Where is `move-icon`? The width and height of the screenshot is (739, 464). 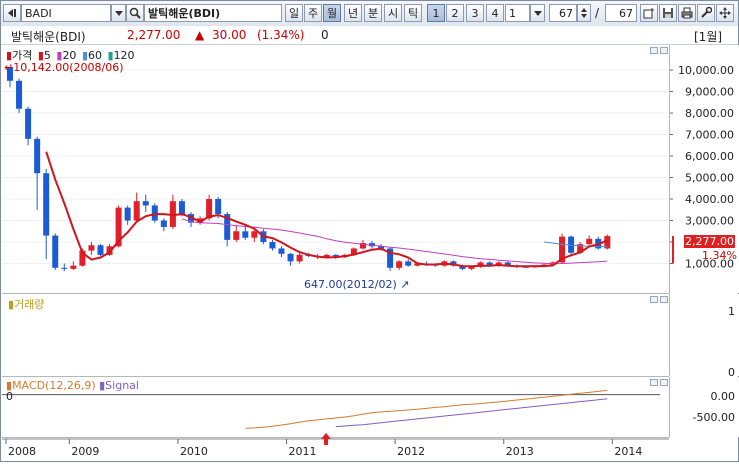 move-icon is located at coordinates (725, 13).